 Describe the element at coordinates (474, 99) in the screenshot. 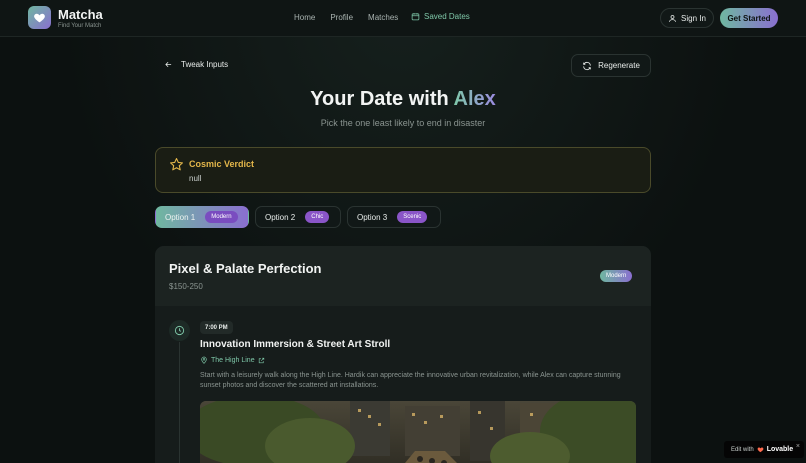

I see `partner-name: Alex` at that location.